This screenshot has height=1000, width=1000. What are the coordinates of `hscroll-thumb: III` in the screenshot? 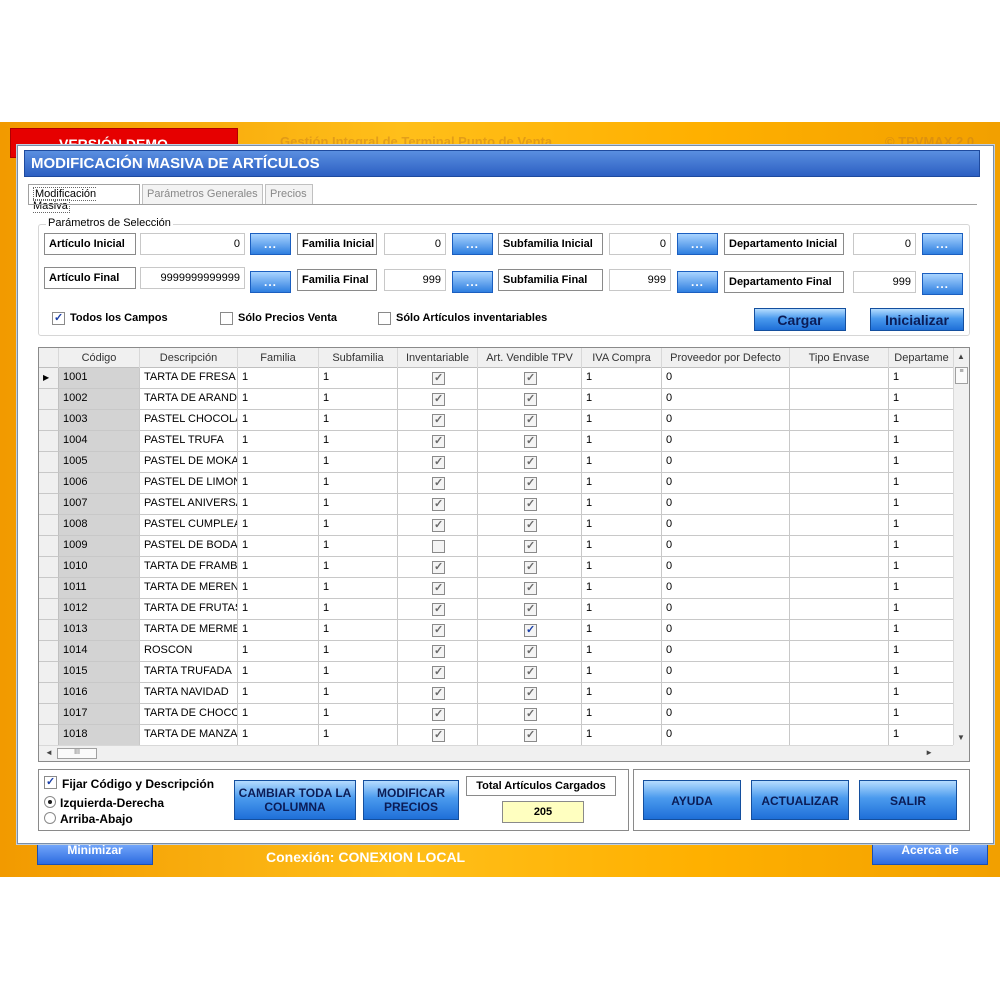 It's located at (77, 753).